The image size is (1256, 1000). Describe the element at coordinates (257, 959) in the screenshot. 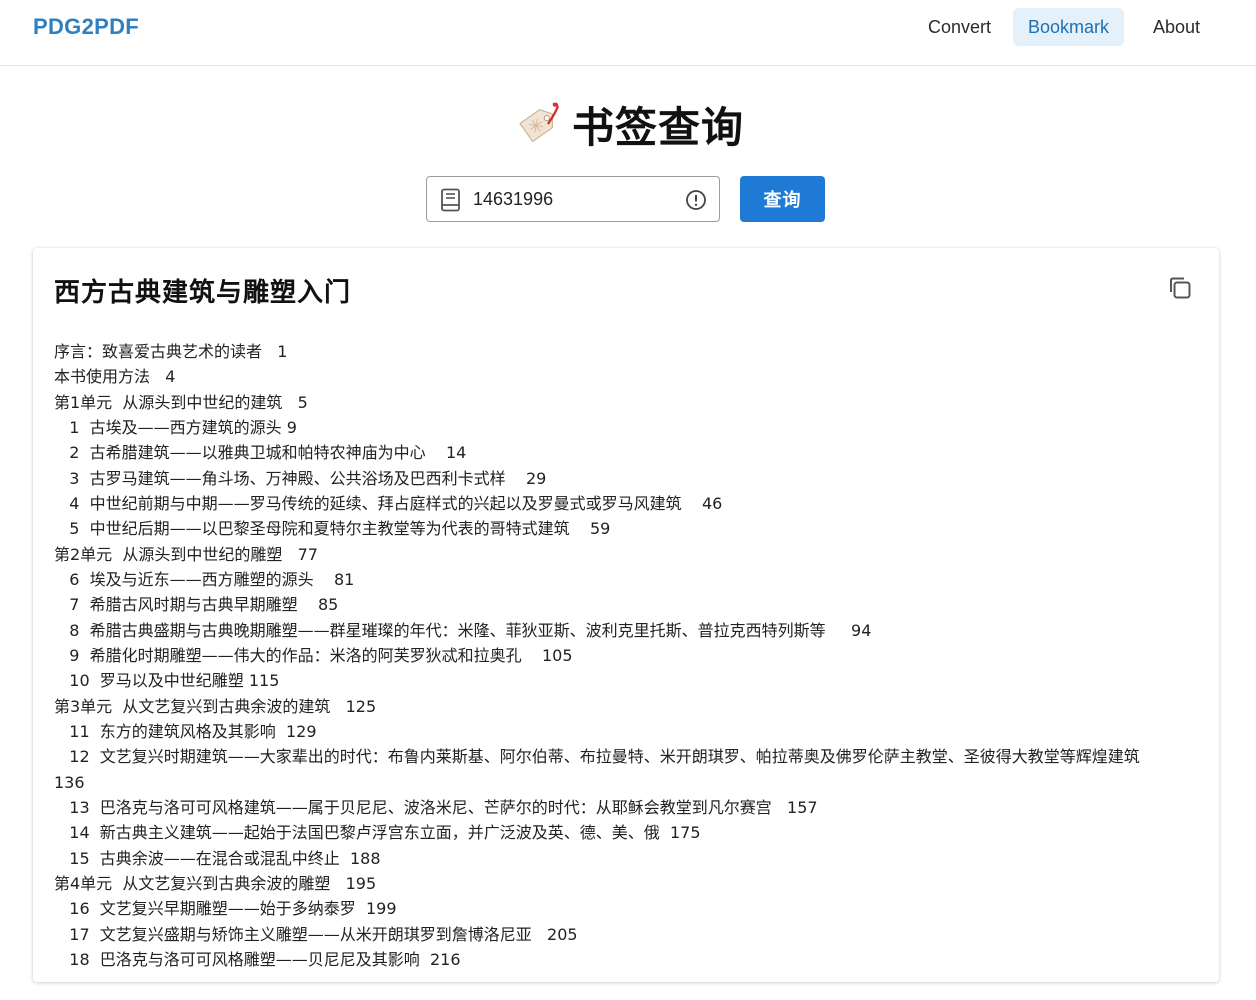

I see `toc-entry: 18 巴洛克与洛可可风格雕塑——贝尼尼及其影响 216` at that location.